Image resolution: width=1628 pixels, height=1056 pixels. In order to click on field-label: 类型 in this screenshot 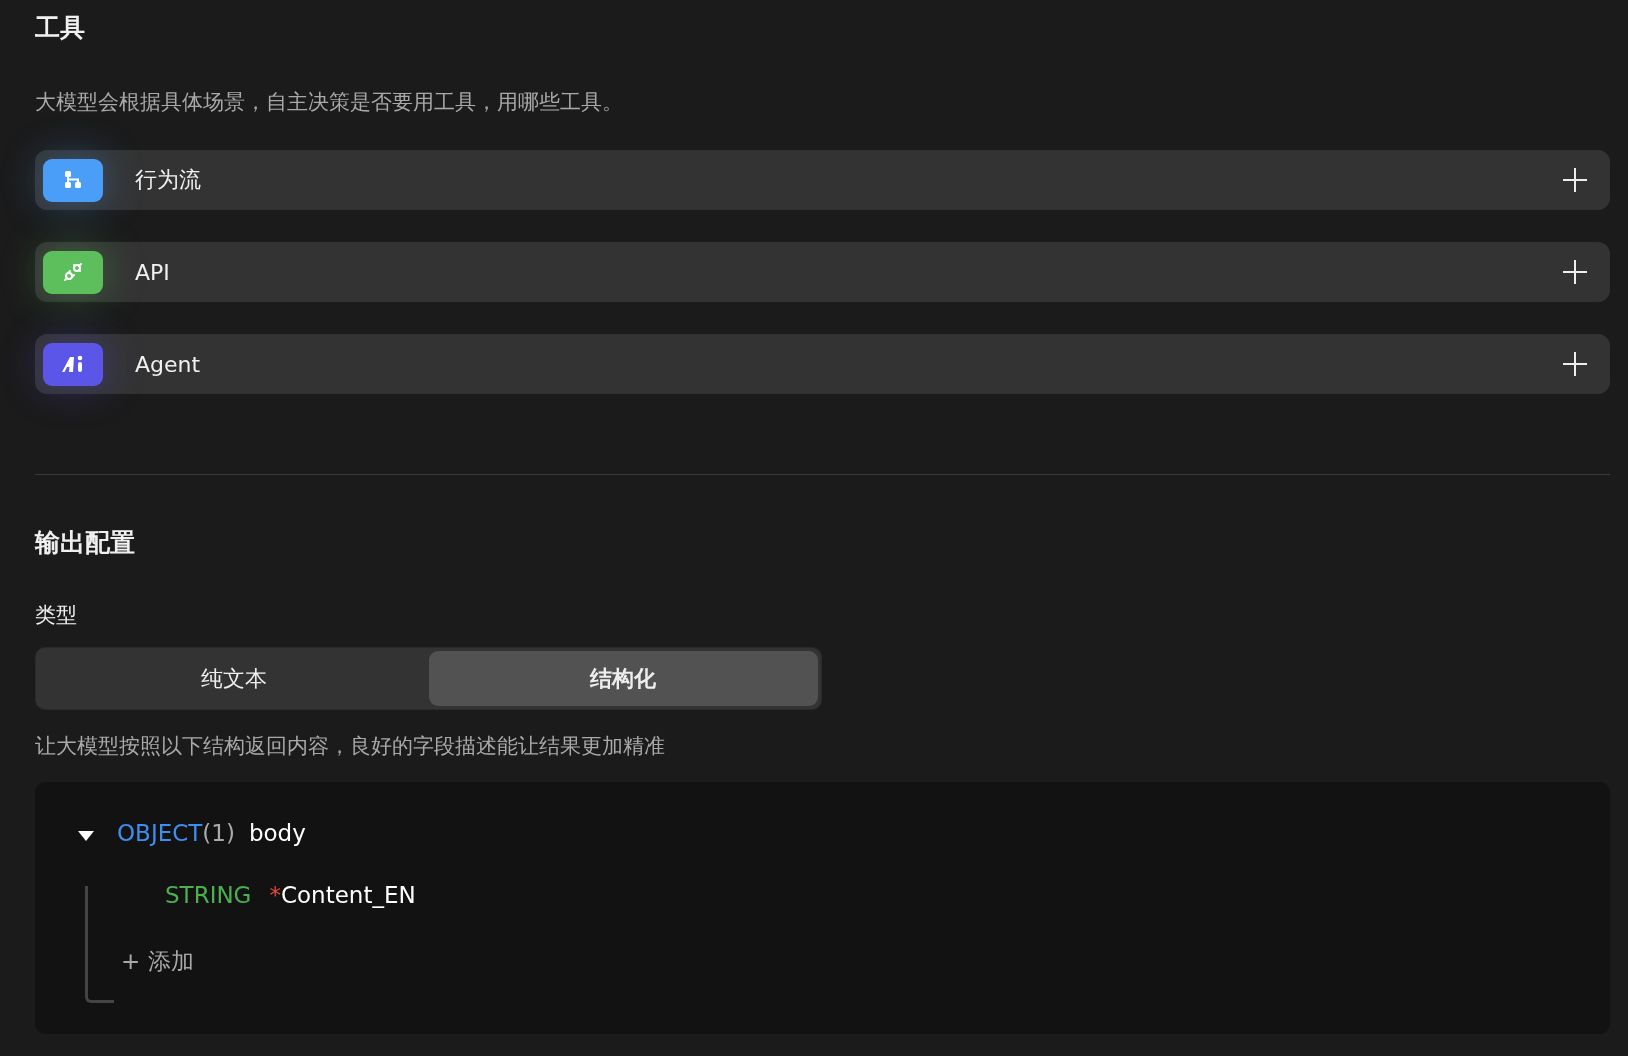, I will do `click(56, 615)`.